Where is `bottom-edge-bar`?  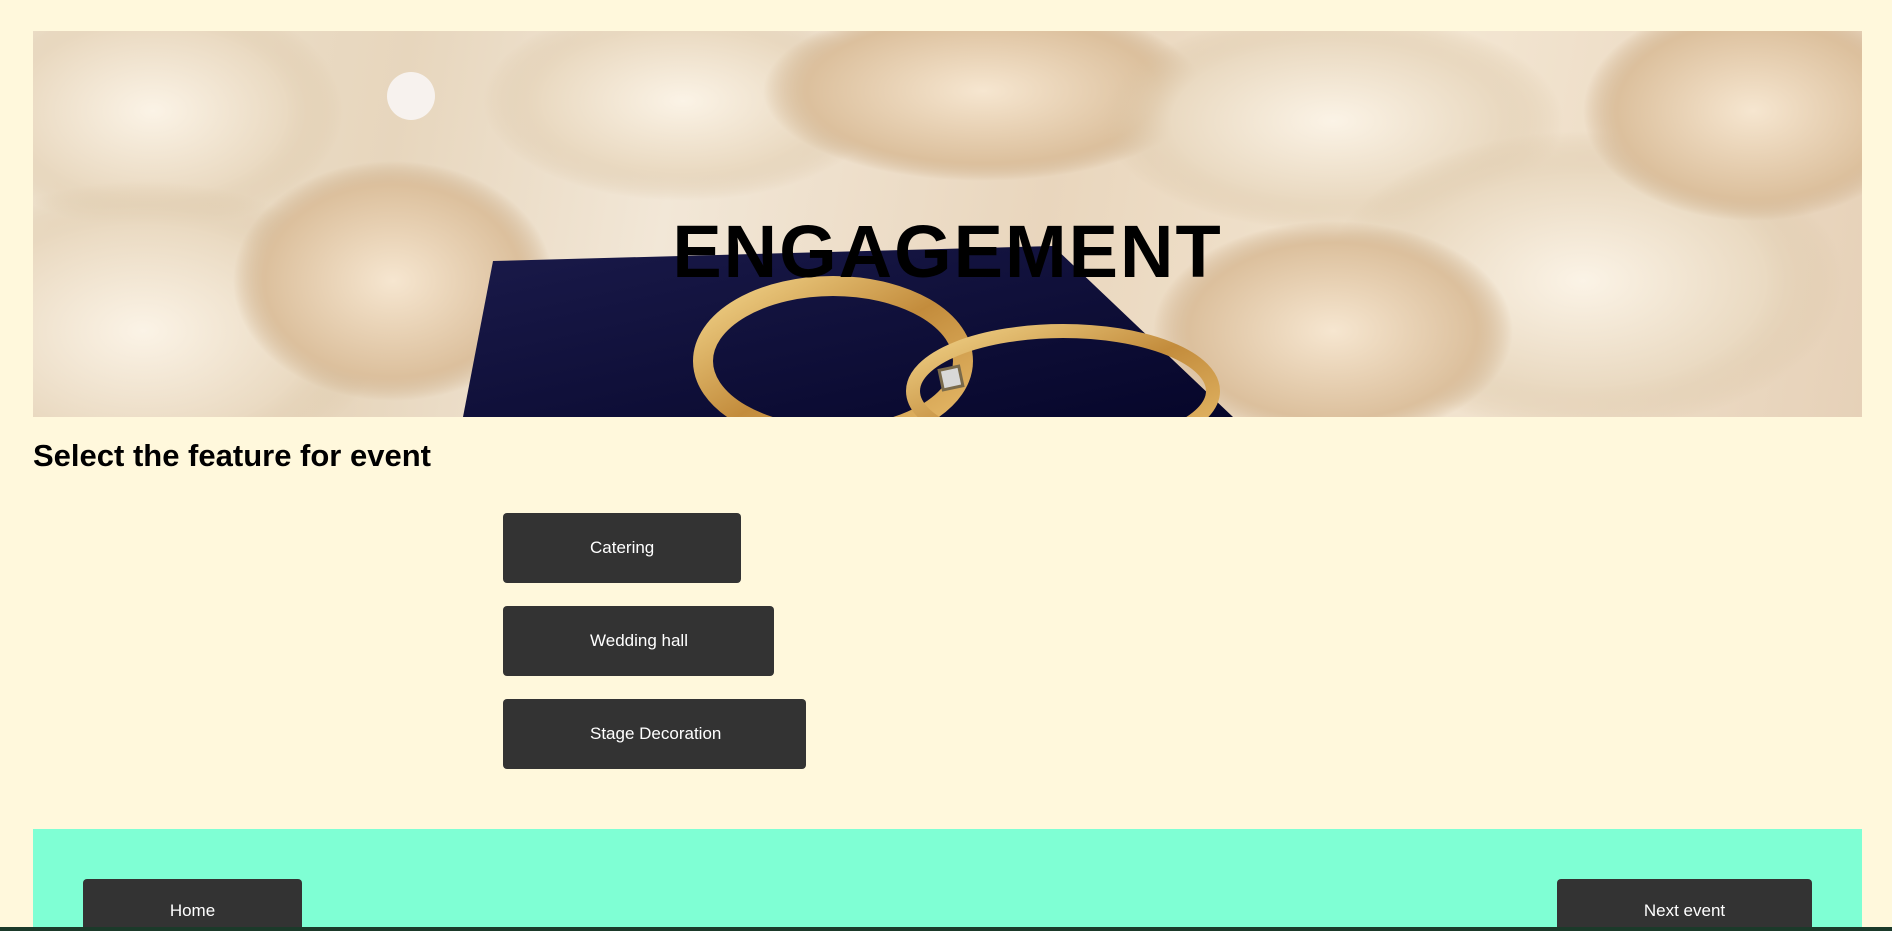 bottom-edge-bar is located at coordinates (946, 929).